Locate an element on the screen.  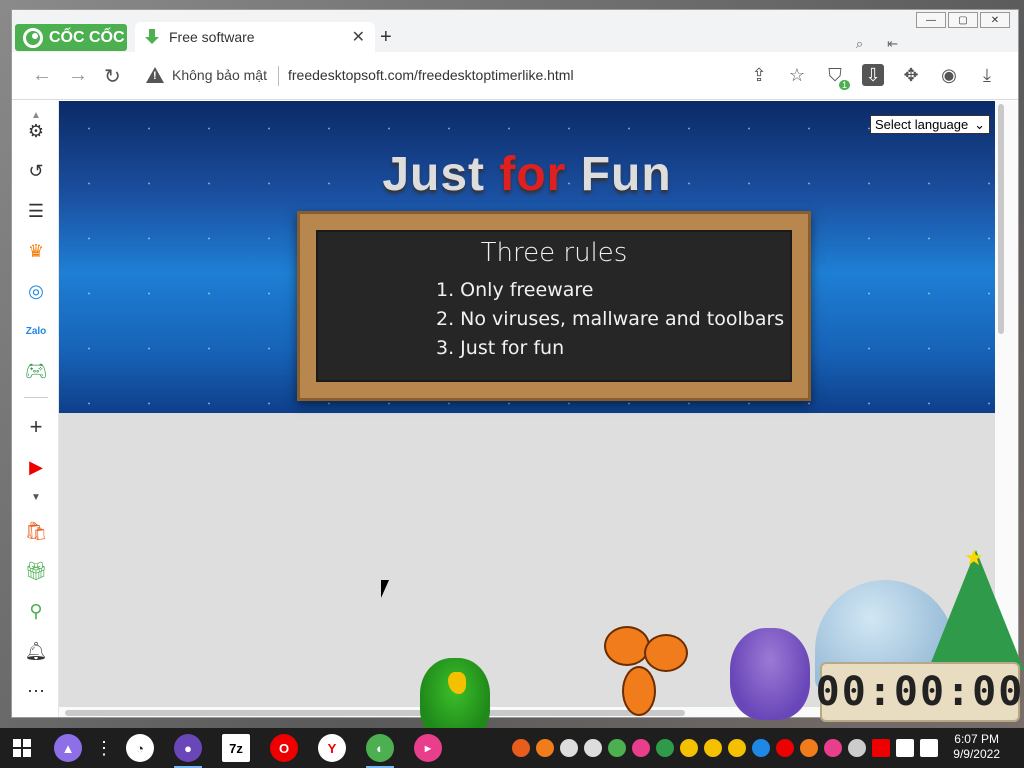
hero-title-for: for is located at coordinates (533, 174).